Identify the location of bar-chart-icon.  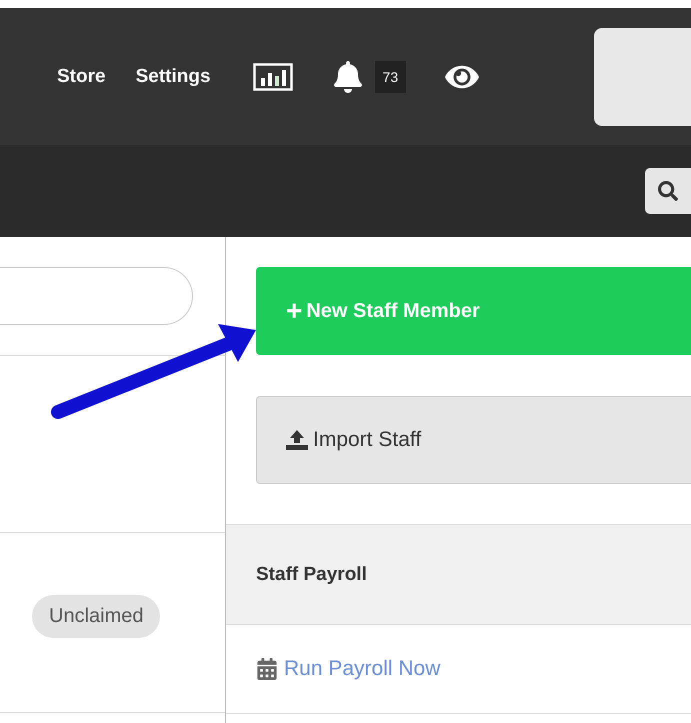
(272, 76).